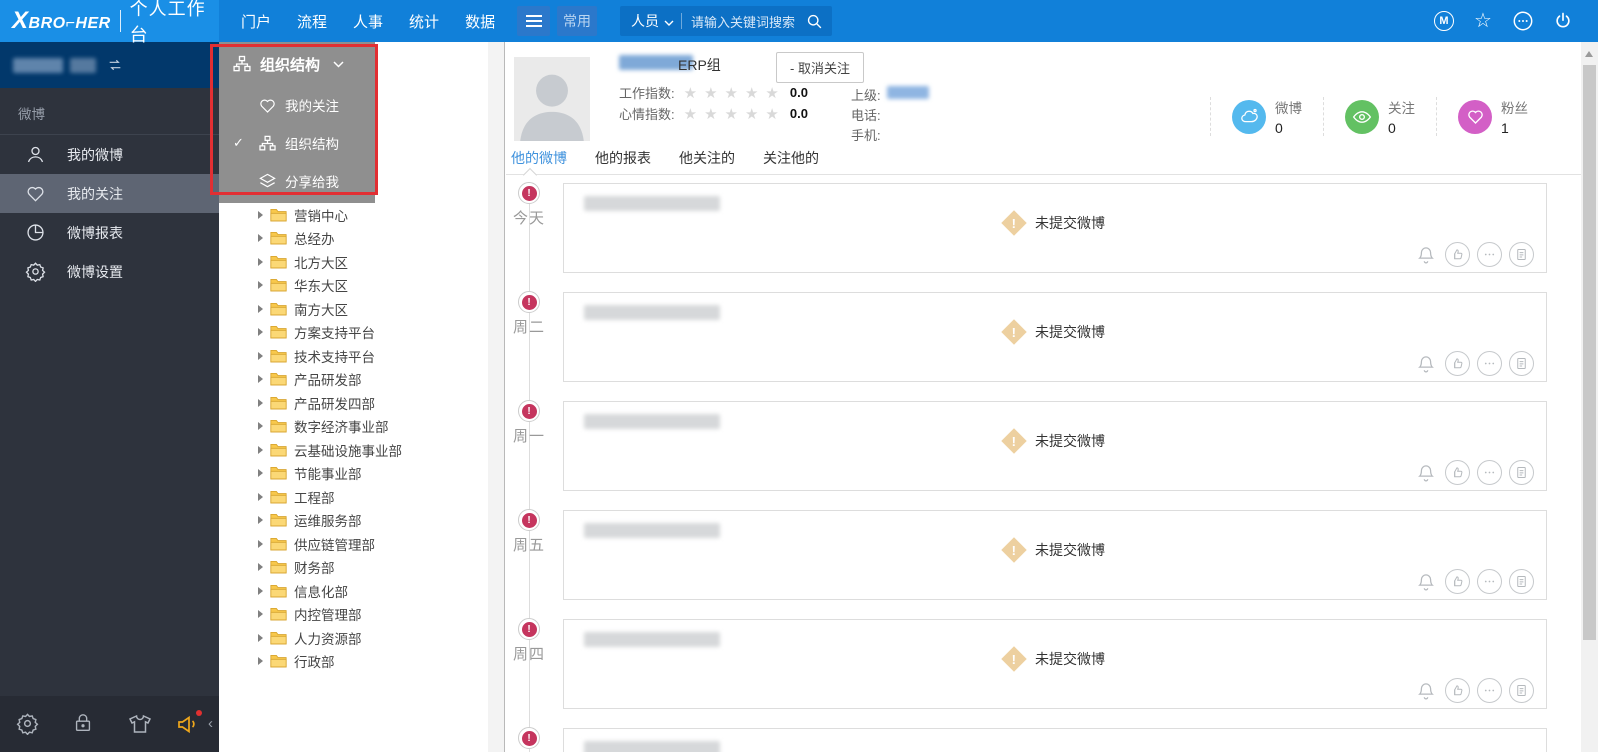 The image size is (1598, 752). I want to click on tree-node-18: 内控管理部, so click(361, 615).